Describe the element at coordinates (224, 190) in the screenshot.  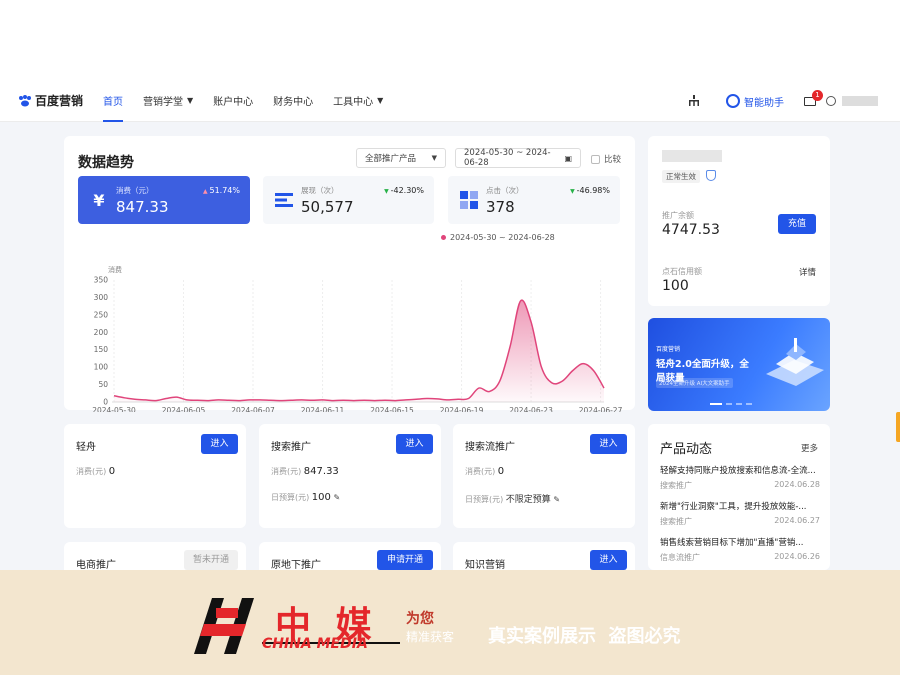
I see `metric-cost-change-value: 51.74%` at that location.